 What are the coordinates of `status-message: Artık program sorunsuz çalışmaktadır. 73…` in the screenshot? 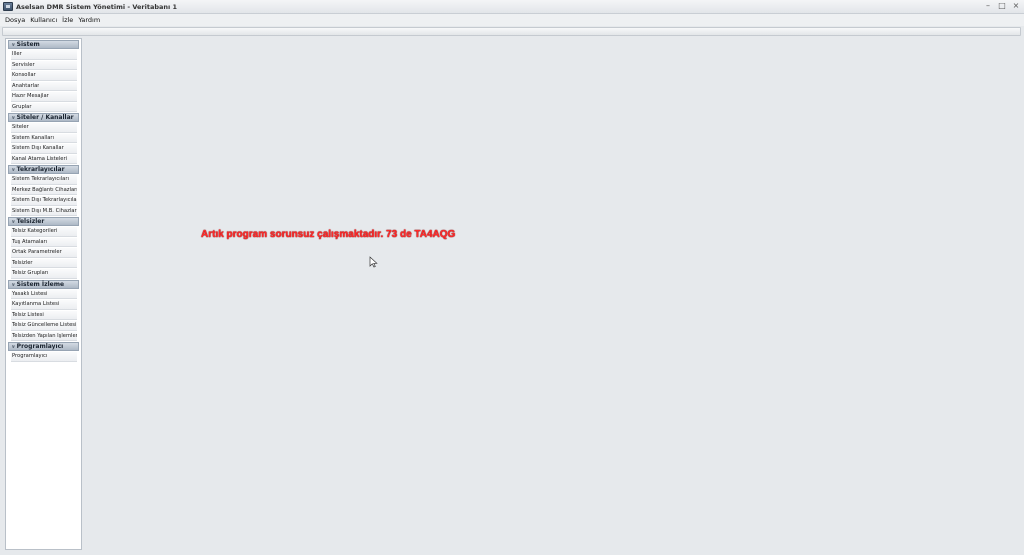 It's located at (328, 234).